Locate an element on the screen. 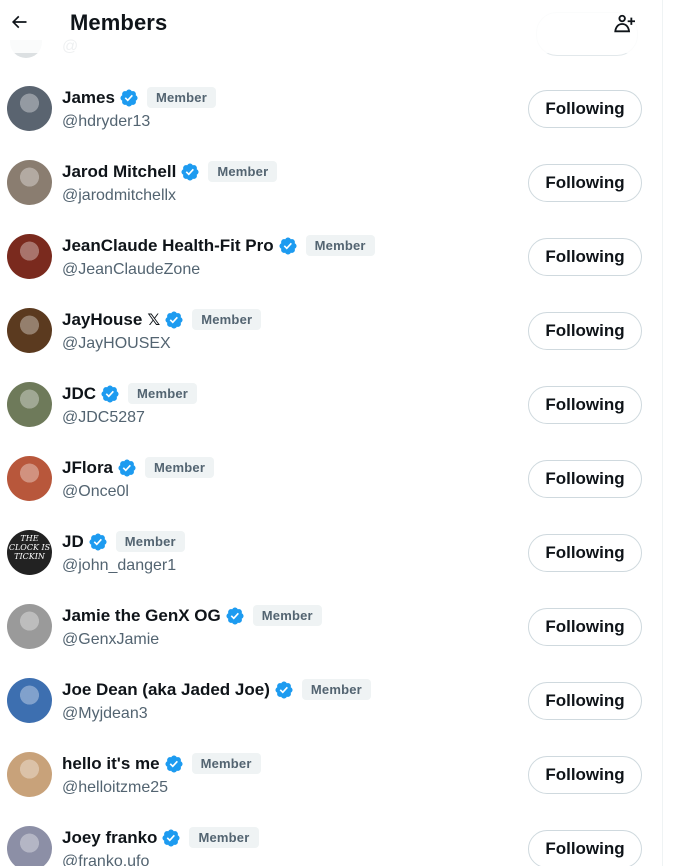  member-name: JayHouse is located at coordinates (102, 320).